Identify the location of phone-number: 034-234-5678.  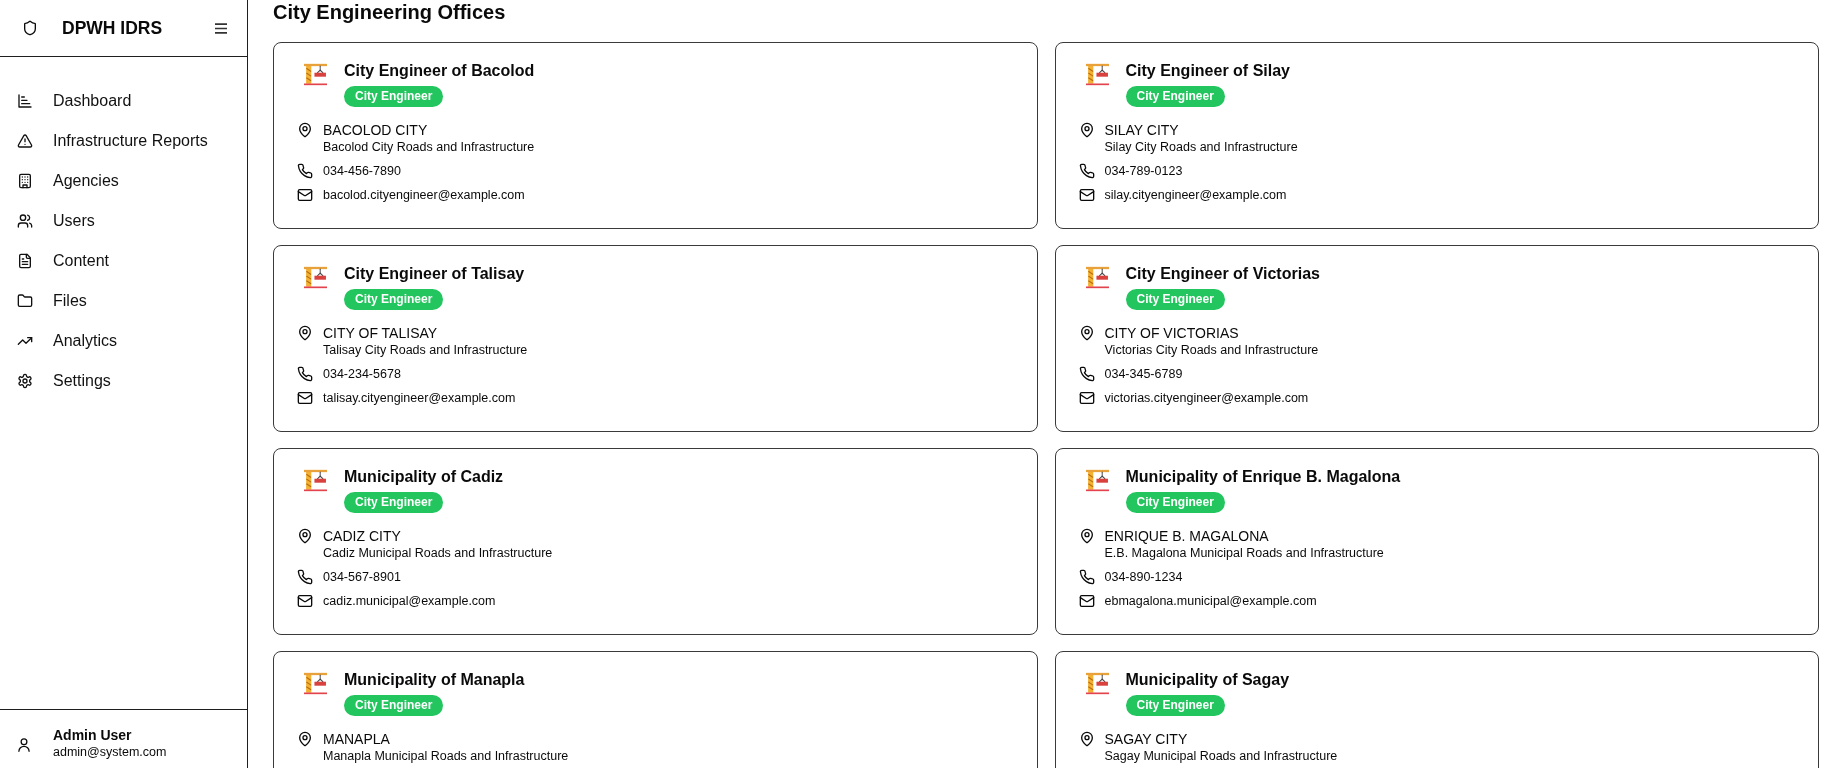
(362, 374).